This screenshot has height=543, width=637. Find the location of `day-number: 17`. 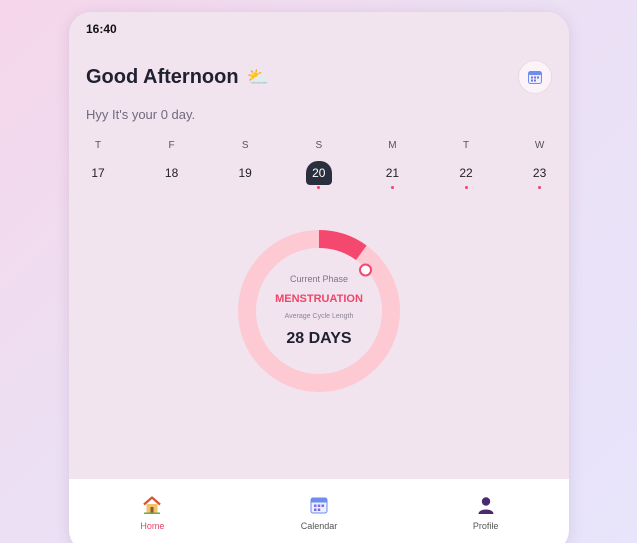

day-number: 17 is located at coordinates (98, 173).